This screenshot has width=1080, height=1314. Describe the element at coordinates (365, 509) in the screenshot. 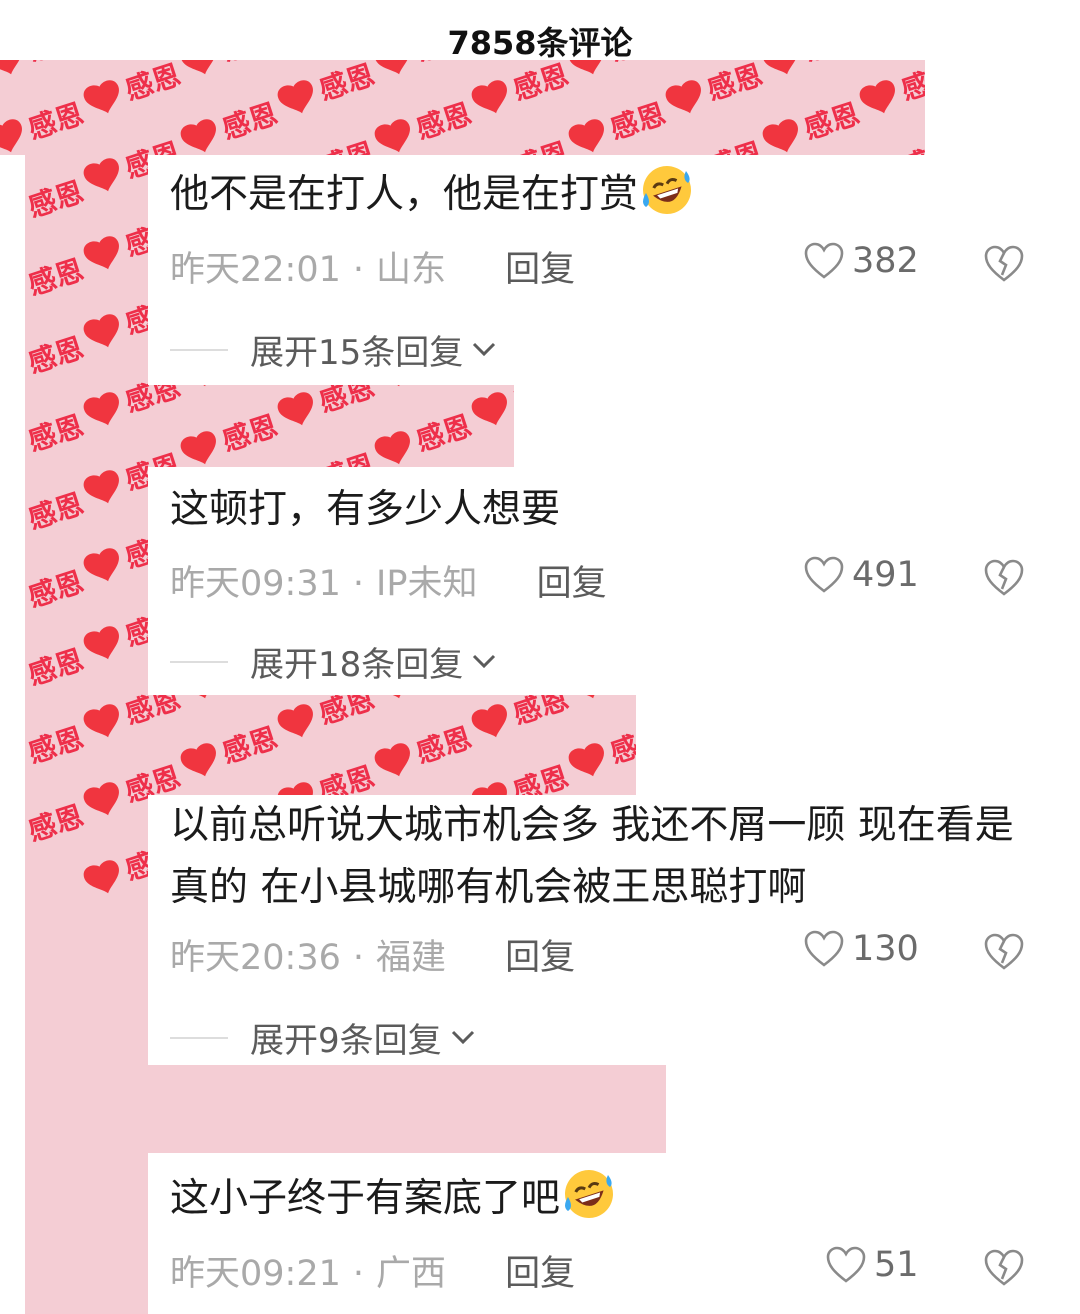

I see `comment-text: 这顿打，有多少人想要` at that location.